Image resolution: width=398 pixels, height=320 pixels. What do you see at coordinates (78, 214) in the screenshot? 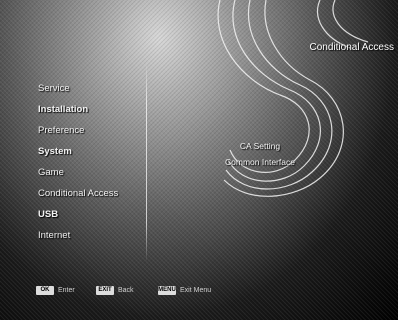
I see `menu-item-usb: USB` at bounding box center [78, 214].